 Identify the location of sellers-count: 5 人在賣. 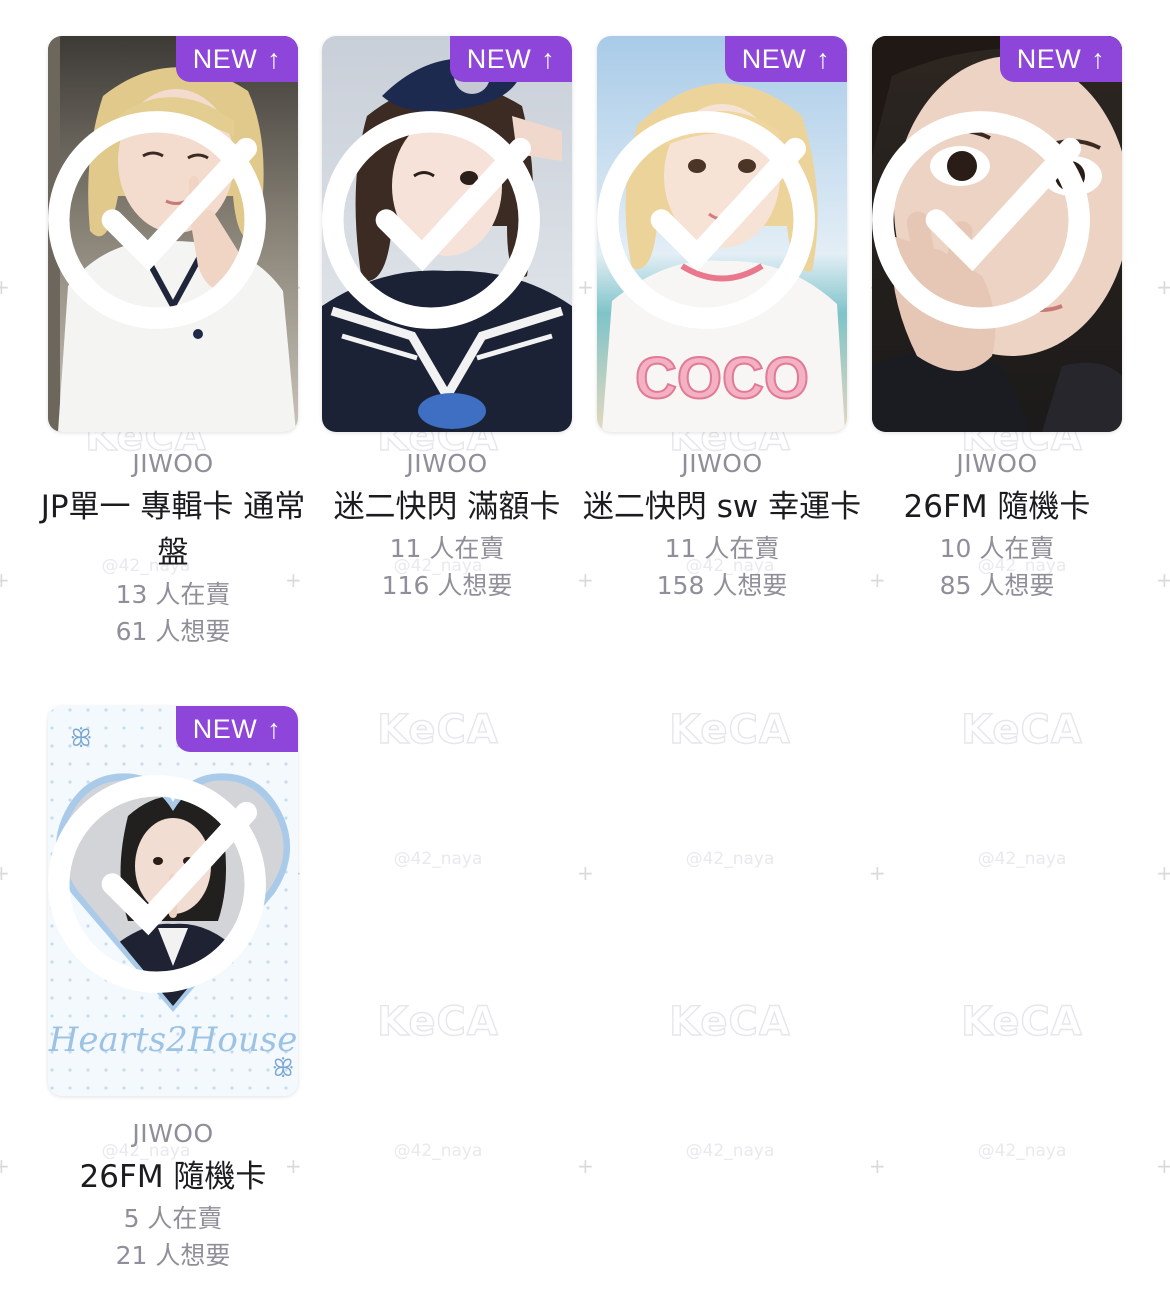
(173, 1218).